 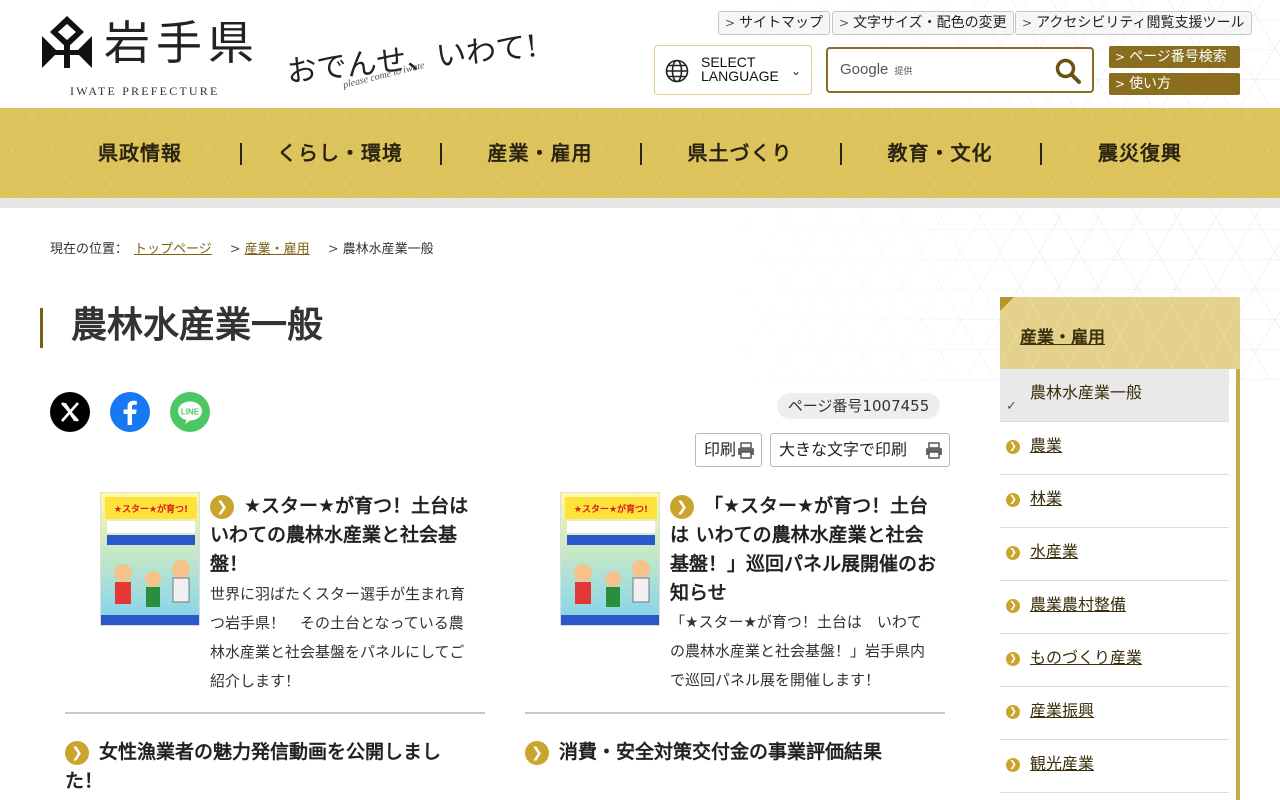 What do you see at coordinates (1174, 84) in the screenshot?
I see `how-to-use-button: > 使い方` at bounding box center [1174, 84].